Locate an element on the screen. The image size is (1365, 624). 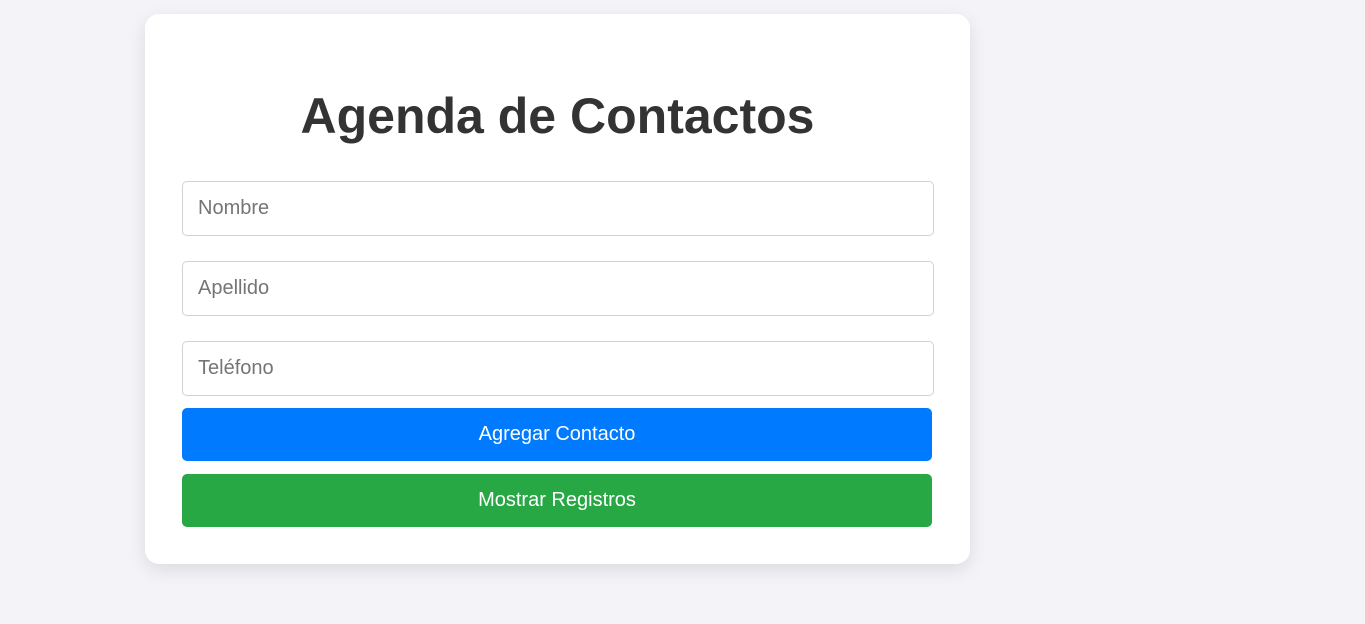
apellido-input is located at coordinates (558, 288).